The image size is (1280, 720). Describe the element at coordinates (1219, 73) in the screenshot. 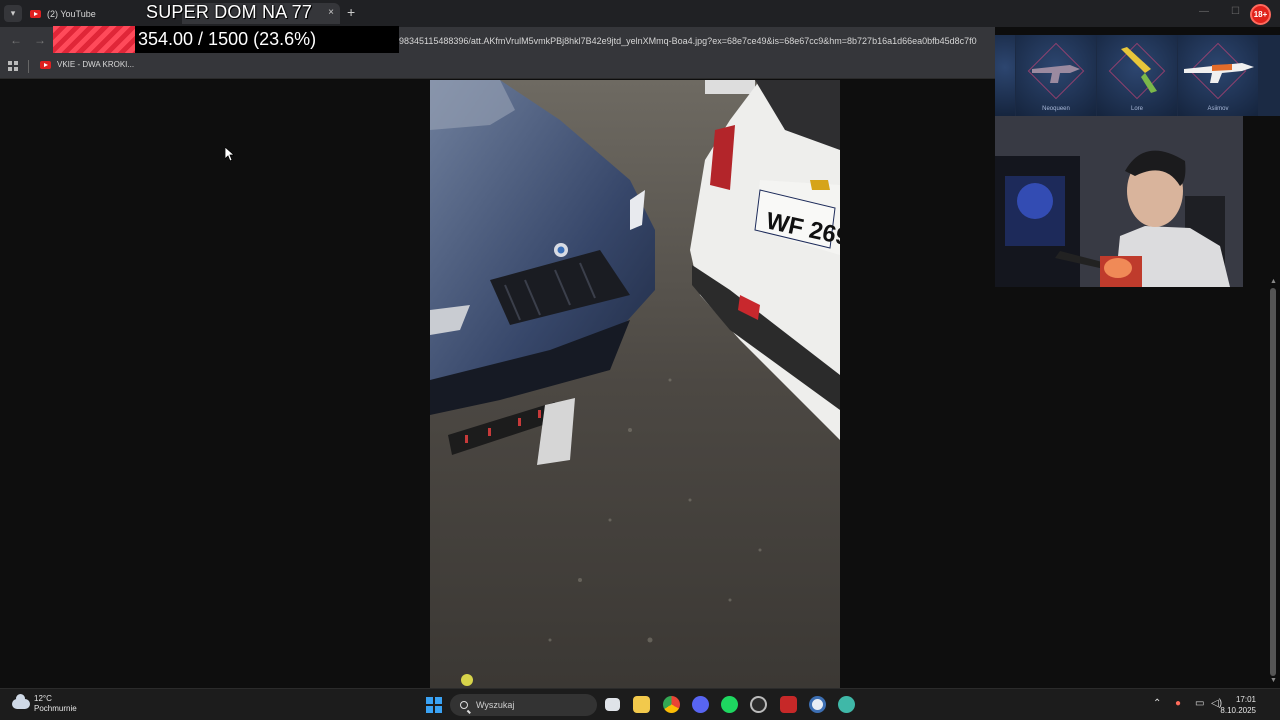

I see `sniper-icon` at that location.